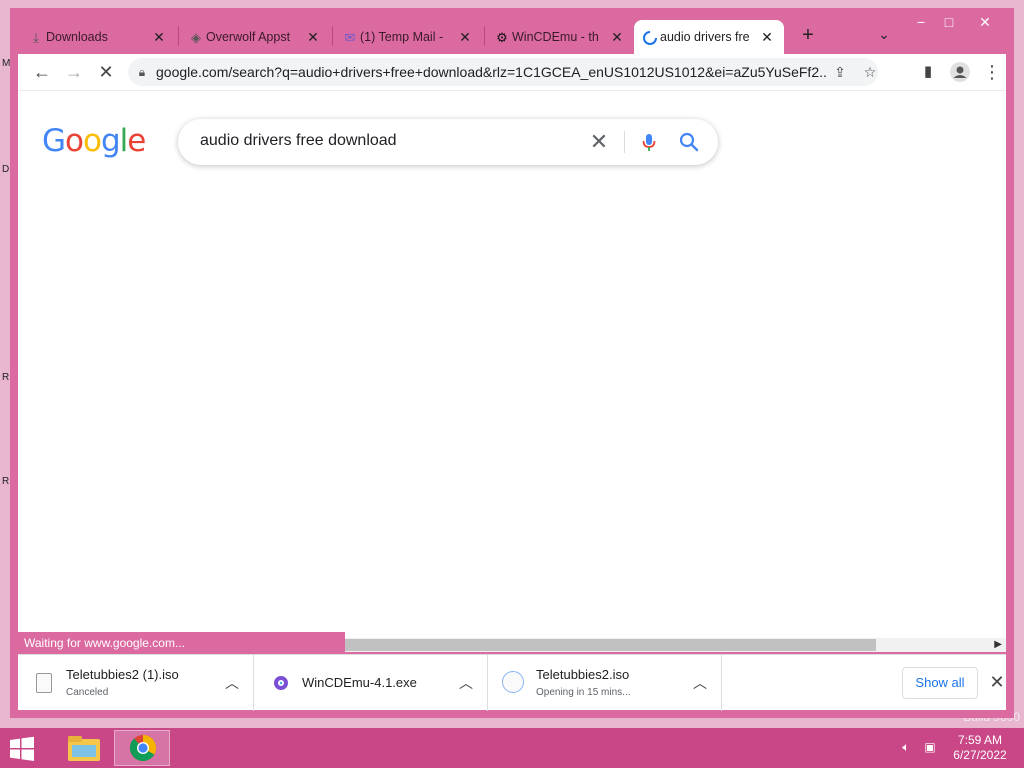 This screenshot has width=1024, height=768. I want to click on tab-temp-mail: ✉ (1) Temp Mail - ✕, so click(408, 37).